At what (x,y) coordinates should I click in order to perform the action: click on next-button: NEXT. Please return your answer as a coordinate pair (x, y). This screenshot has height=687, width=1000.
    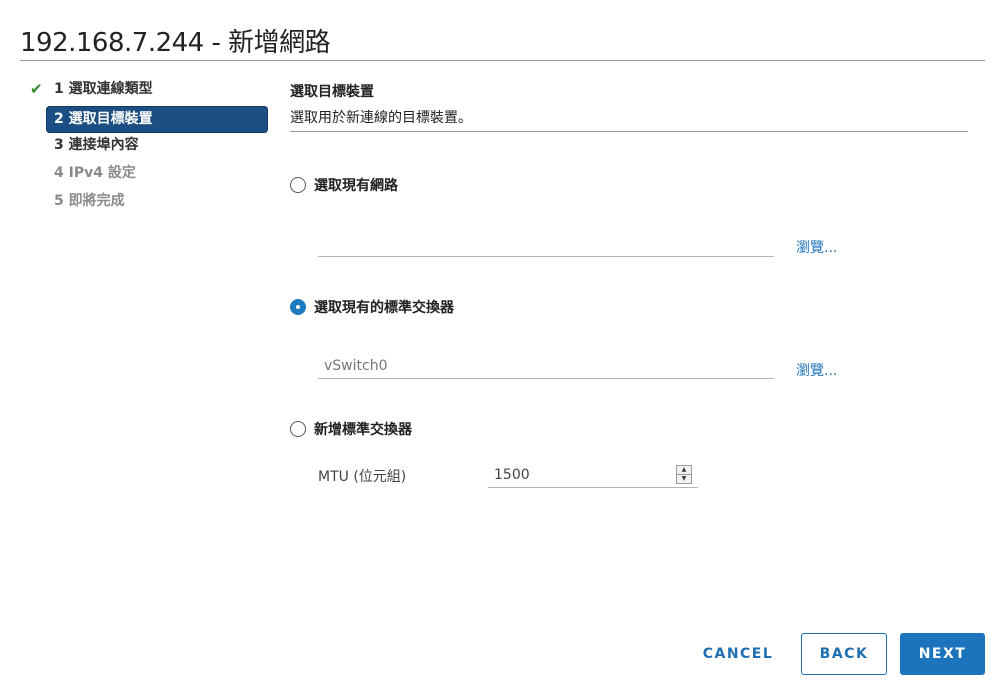
    Looking at the image, I should click on (942, 654).